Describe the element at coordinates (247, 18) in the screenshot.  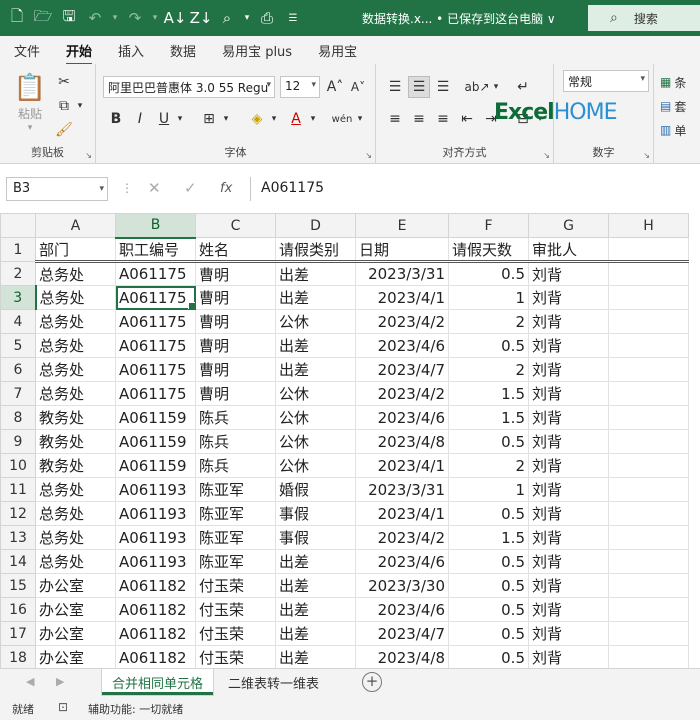
I see `find-dropdown-icon: ▾` at that location.